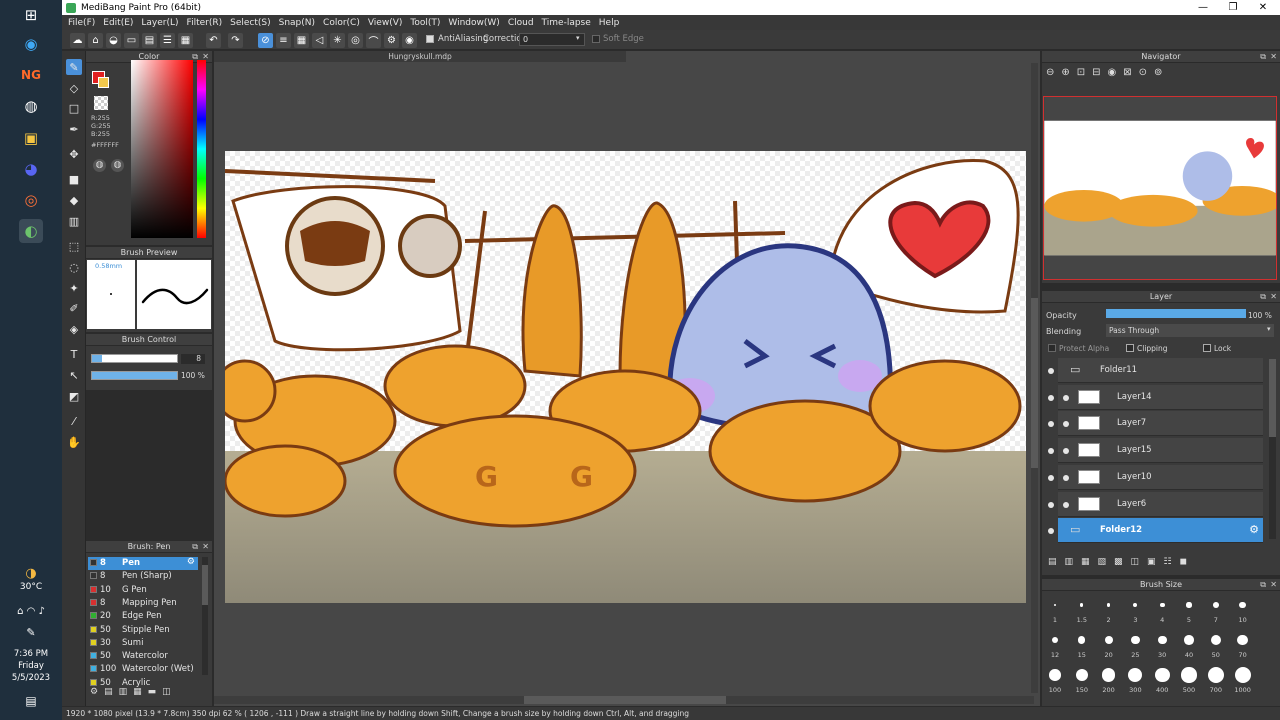 Image resolution: width=1280 pixels, height=720 pixels. What do you see at coordinates (596, 39) in the screenshot?
I see `soft-edge-checkbox` at bounding box center [596, 39].